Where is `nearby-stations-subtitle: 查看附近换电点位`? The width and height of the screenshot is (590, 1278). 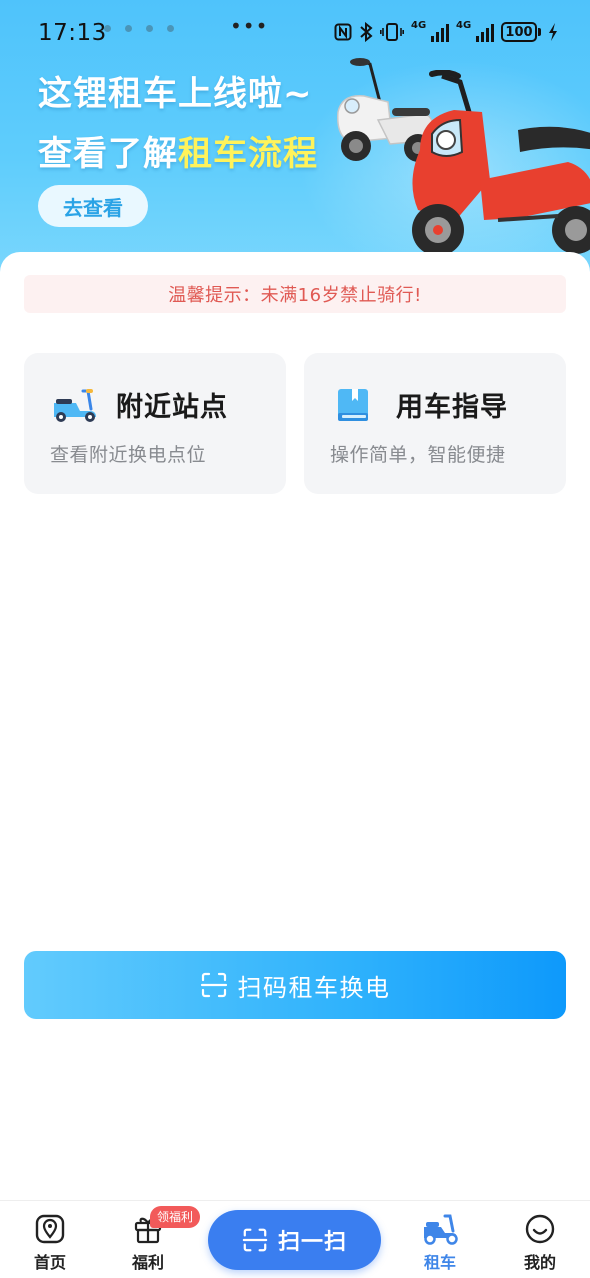
nearby-stations-subtitle: 查看附近换电点位 is located at coordinates (128, 455).